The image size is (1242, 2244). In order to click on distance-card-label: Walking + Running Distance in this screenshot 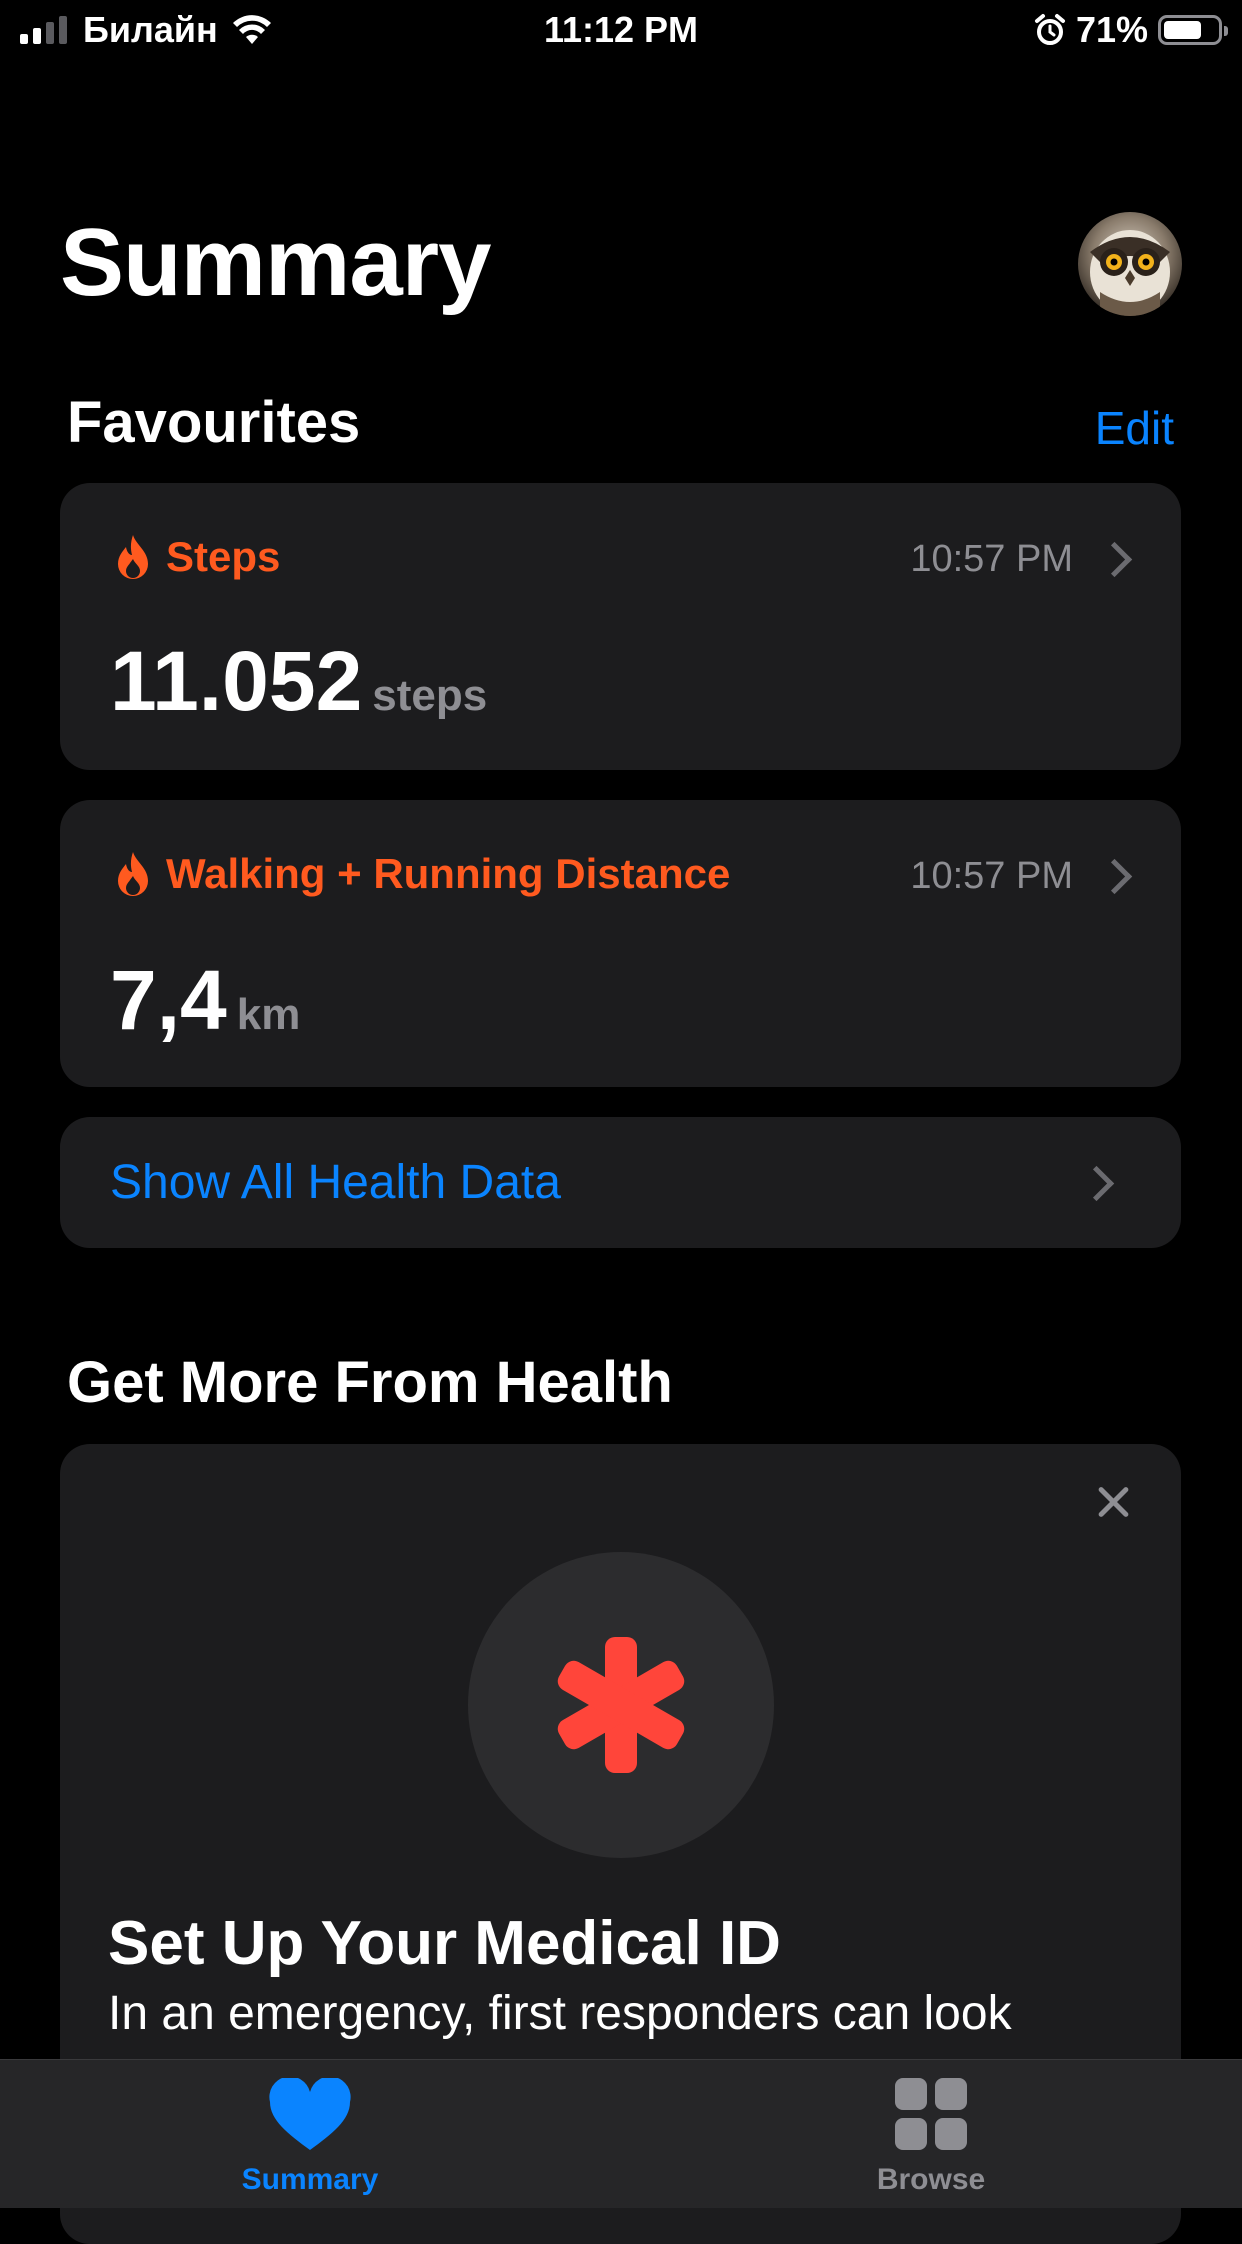, I will do `click(422, 874)`.